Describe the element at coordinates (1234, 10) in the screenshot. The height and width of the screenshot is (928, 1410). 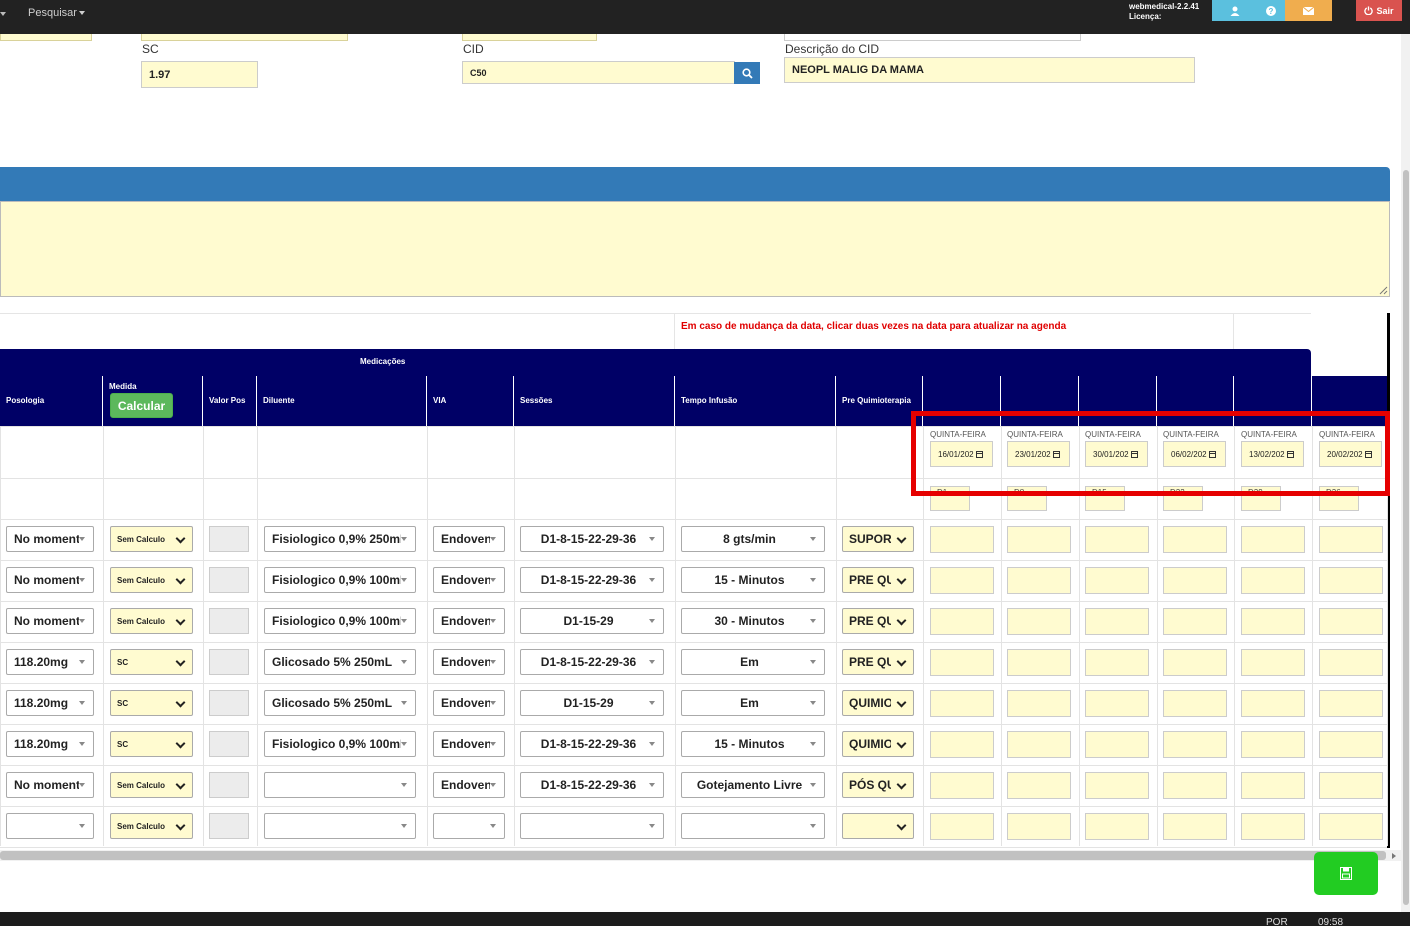
I see `user-button` at that location.